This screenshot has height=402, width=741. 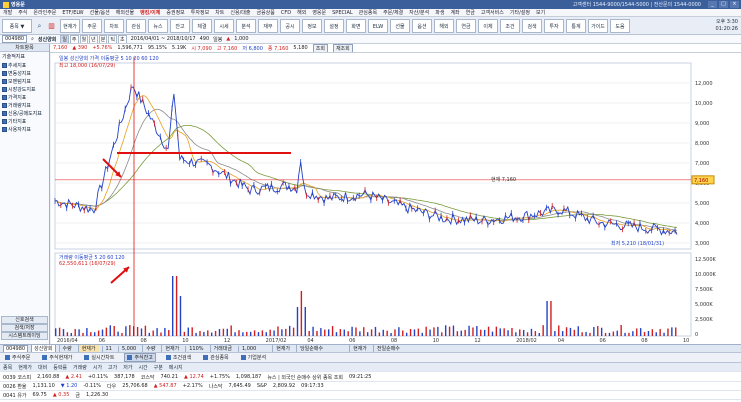 I want to click on menu-item-17: 주문/체결, so click(x=393, y=12).